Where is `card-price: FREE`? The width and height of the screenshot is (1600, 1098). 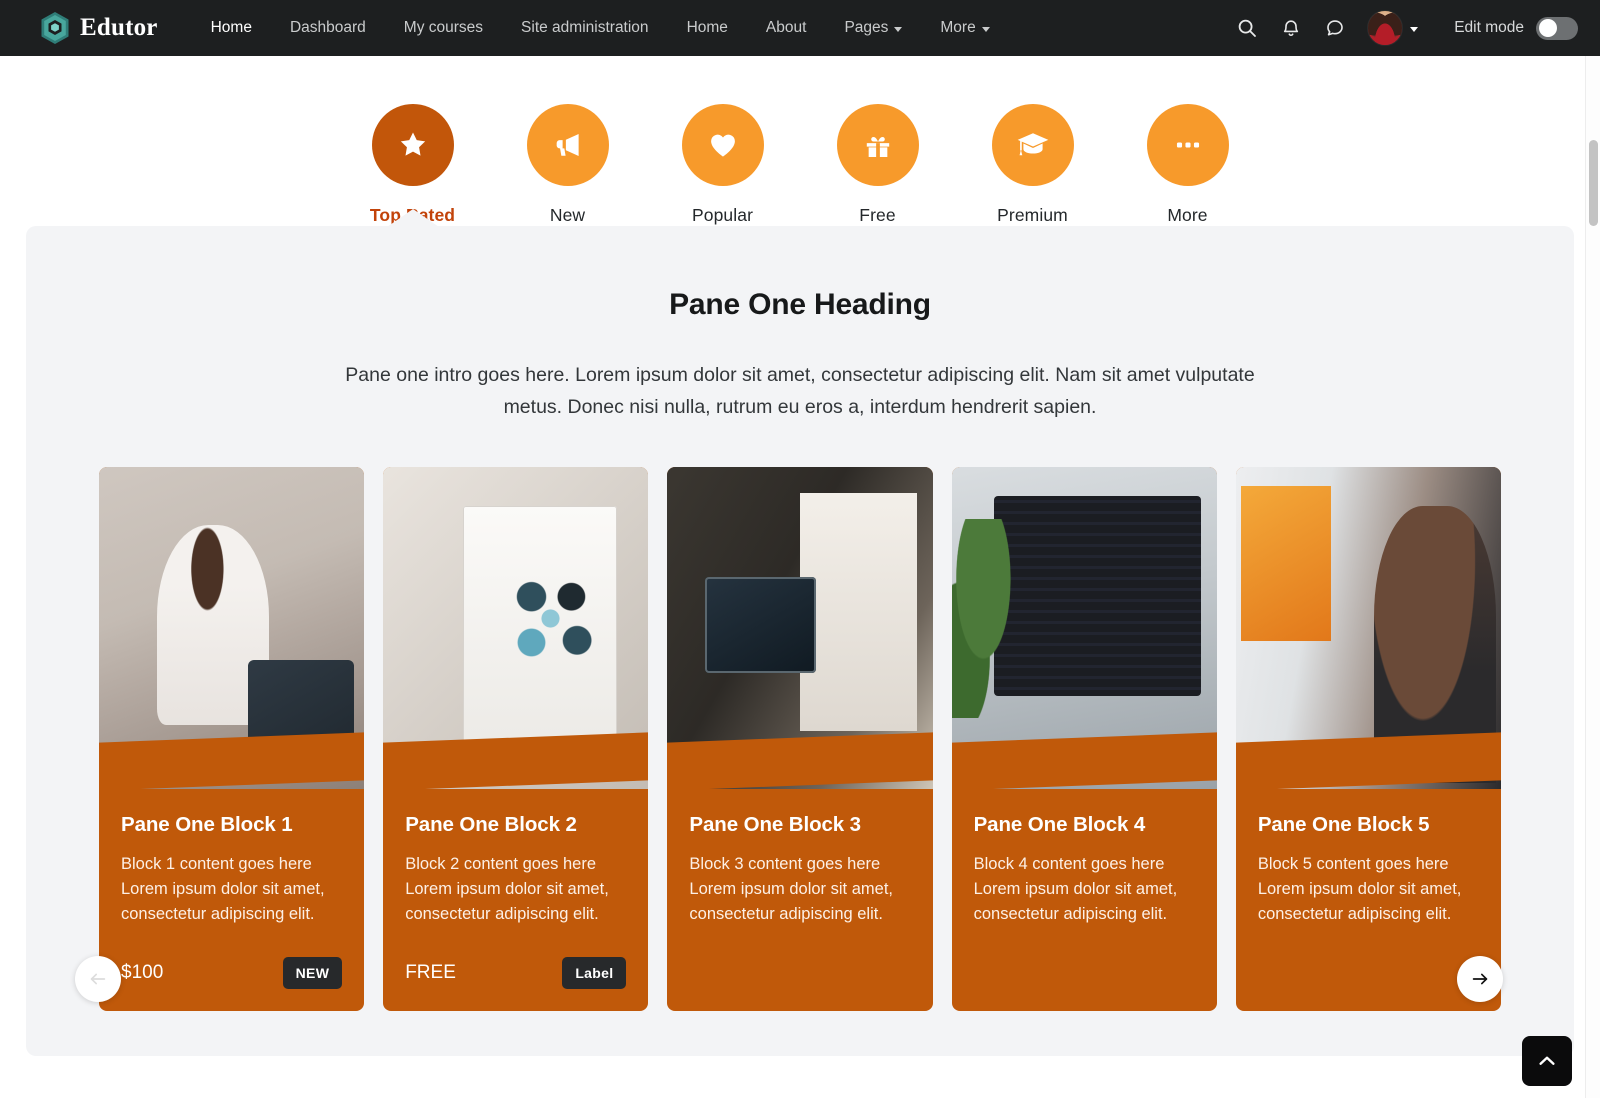 card-price: FREE is located at coordinates (430, 973).